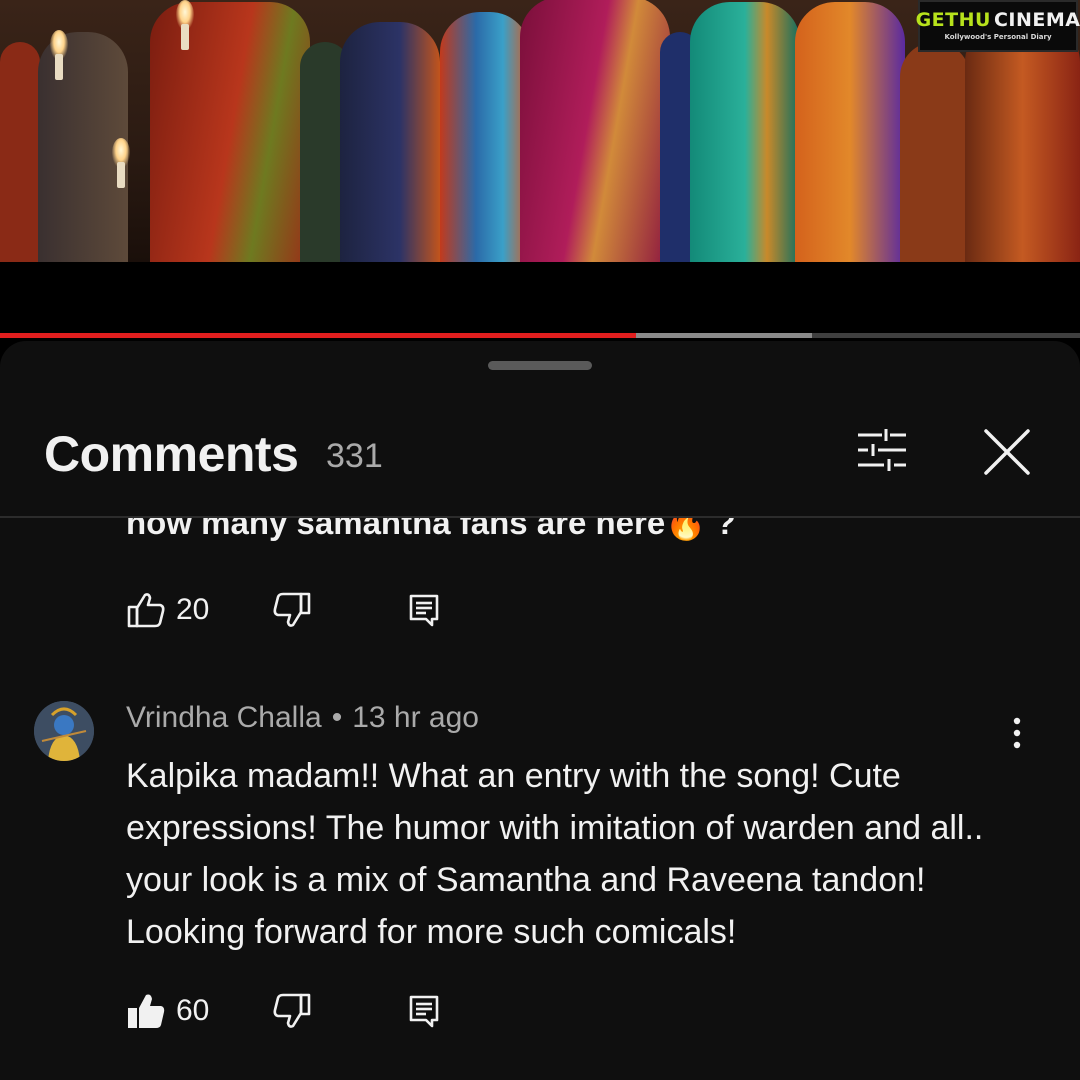  I want to click on more-vert-icon, so click(1017, 733).